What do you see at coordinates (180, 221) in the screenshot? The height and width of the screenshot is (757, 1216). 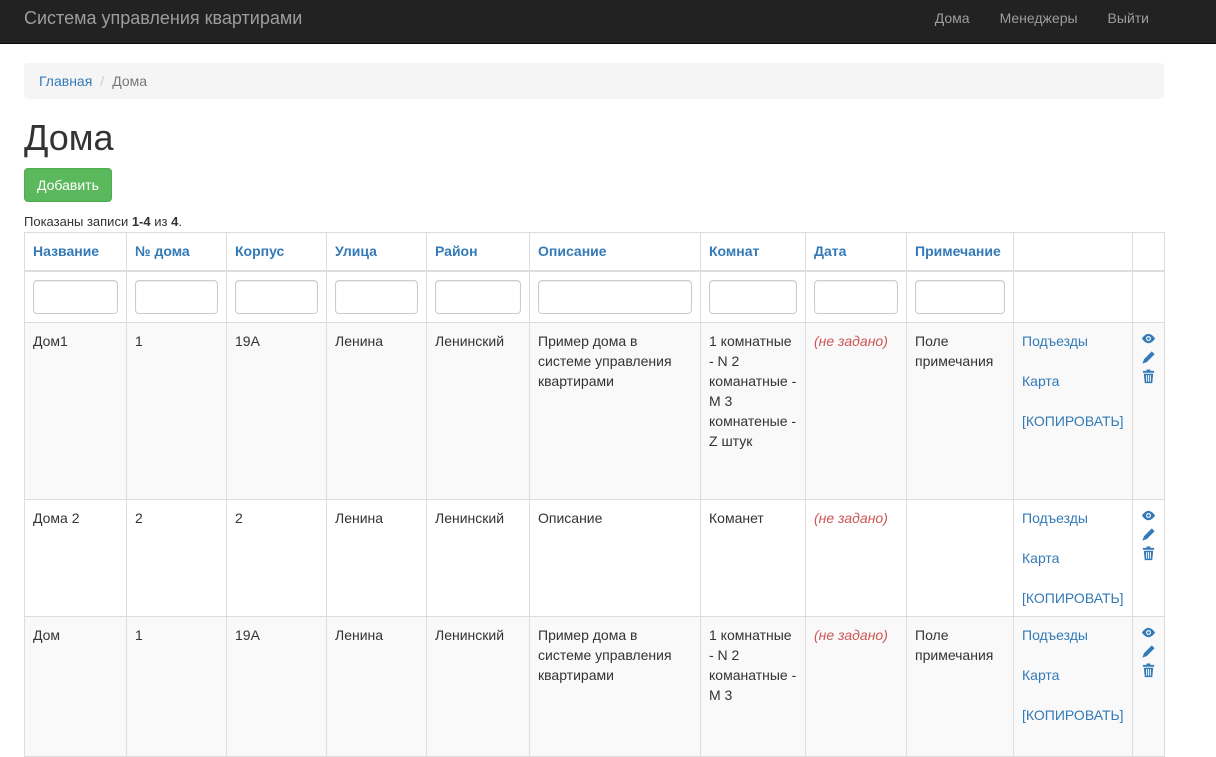 I see `summary-suffix: .` at bounding box center [180, 221].